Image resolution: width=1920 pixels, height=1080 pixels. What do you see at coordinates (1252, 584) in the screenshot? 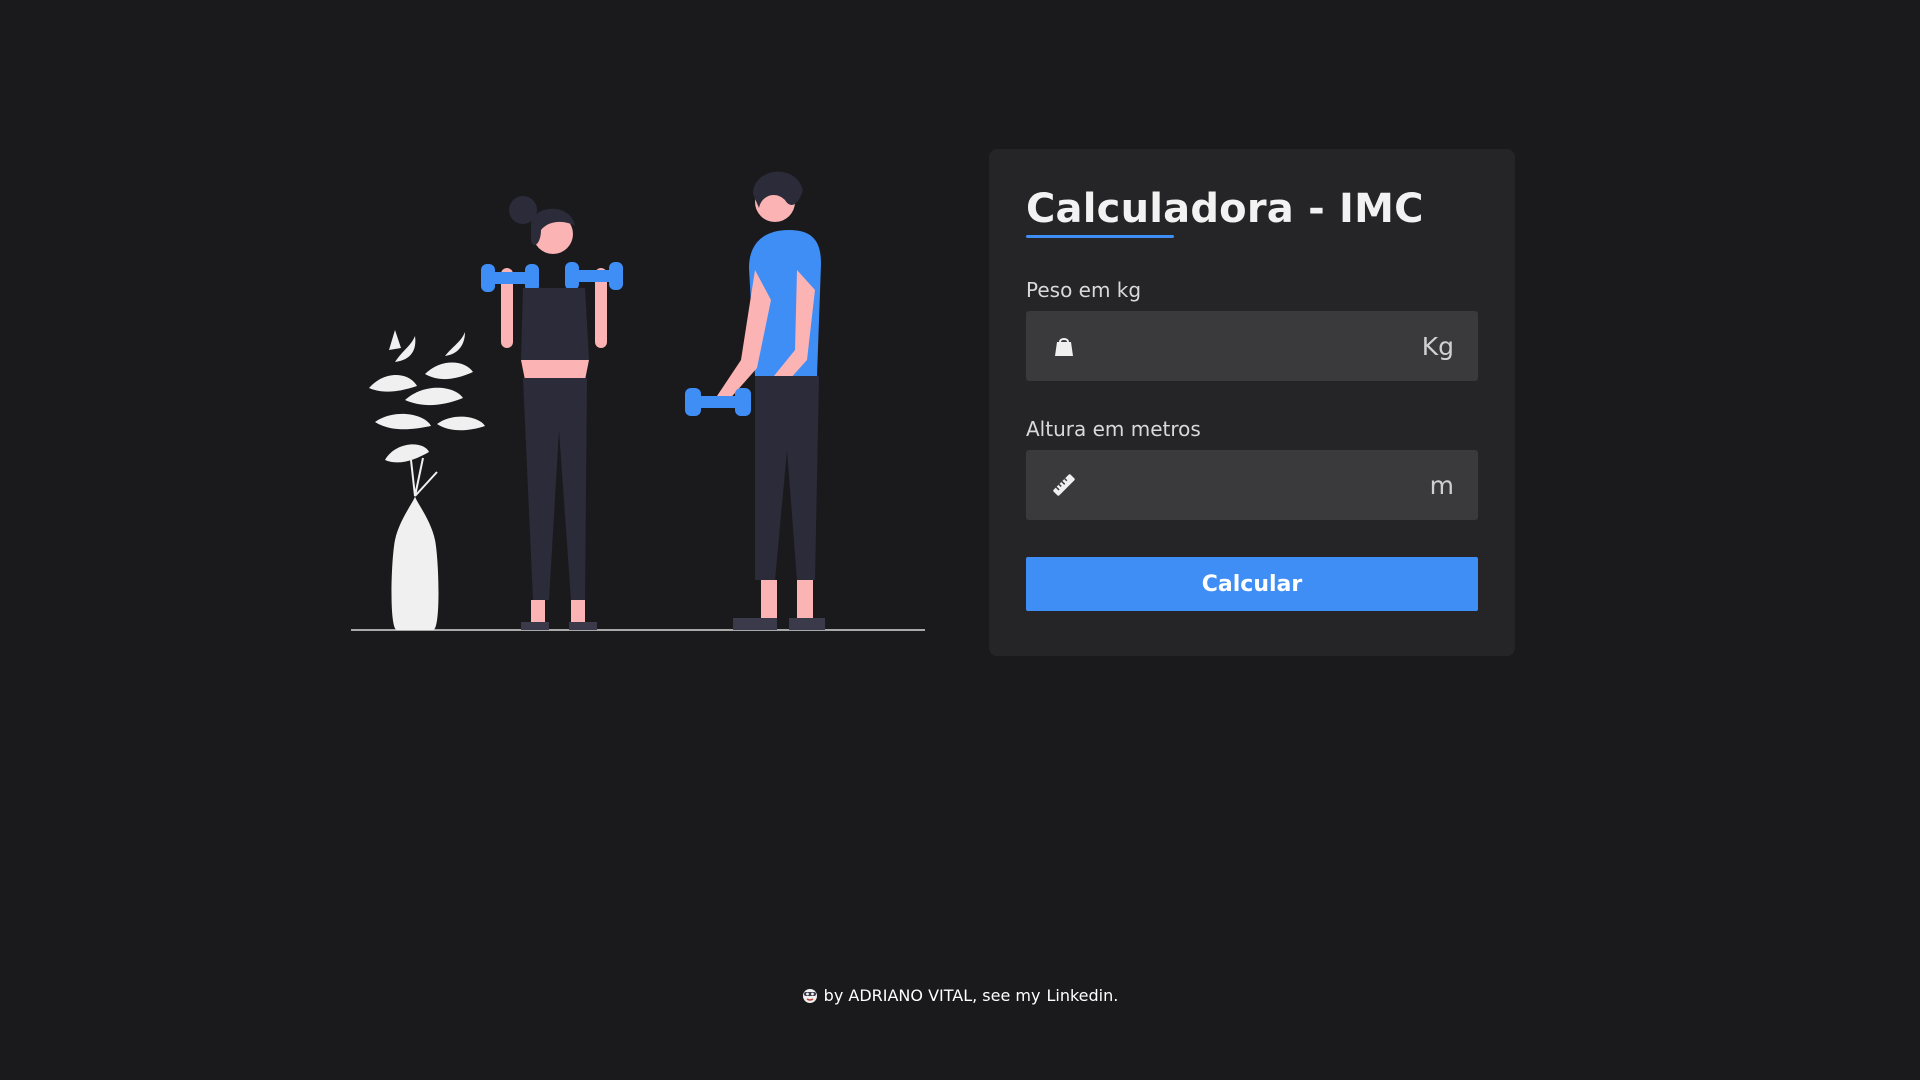
I see `calculate-button: Calcular` at bounding box center [1252, 584].